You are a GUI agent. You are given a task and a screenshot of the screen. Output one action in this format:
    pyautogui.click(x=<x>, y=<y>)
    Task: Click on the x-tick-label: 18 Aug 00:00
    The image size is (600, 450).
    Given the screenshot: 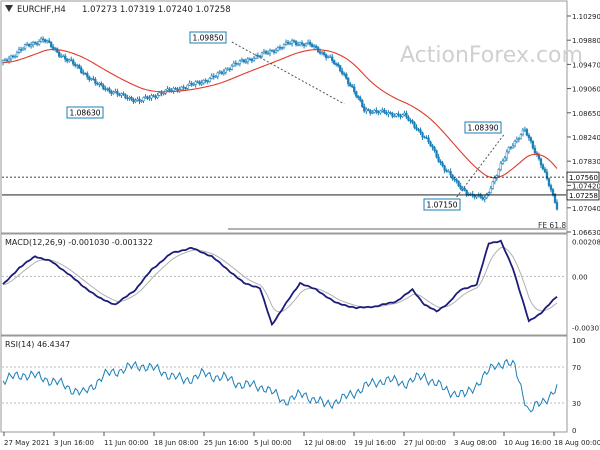 What is the action you would take?
    pyautogui.click(x=577, y=443)
    